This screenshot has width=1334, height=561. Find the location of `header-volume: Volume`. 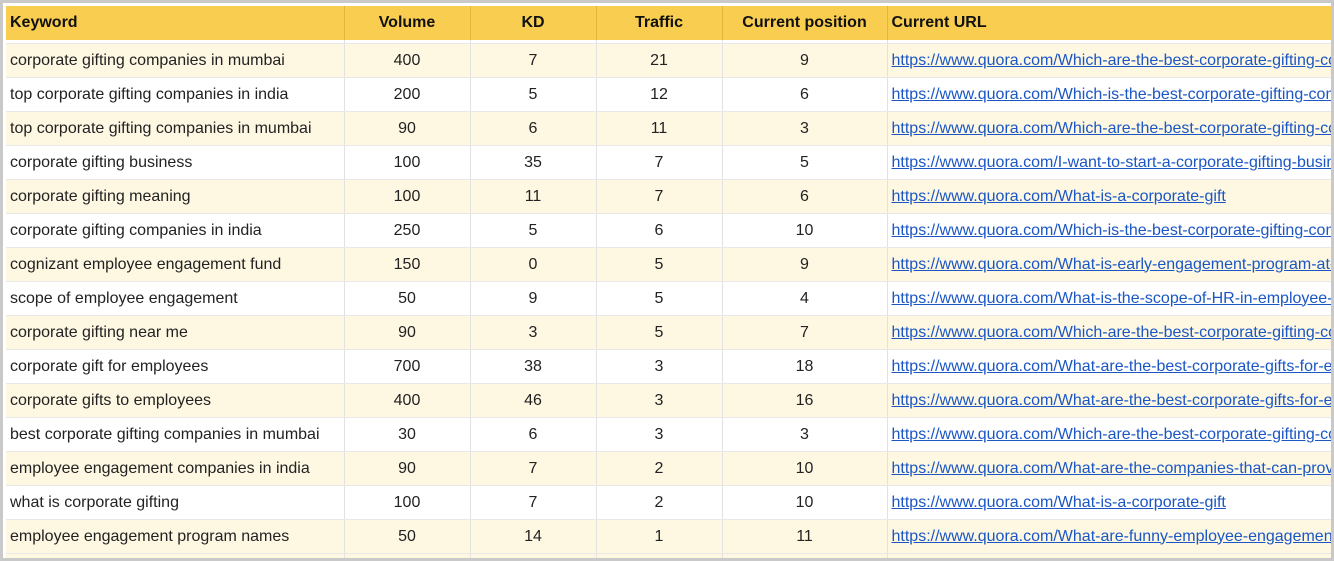

header-volume: Volume is located at coordinates (407, 23).